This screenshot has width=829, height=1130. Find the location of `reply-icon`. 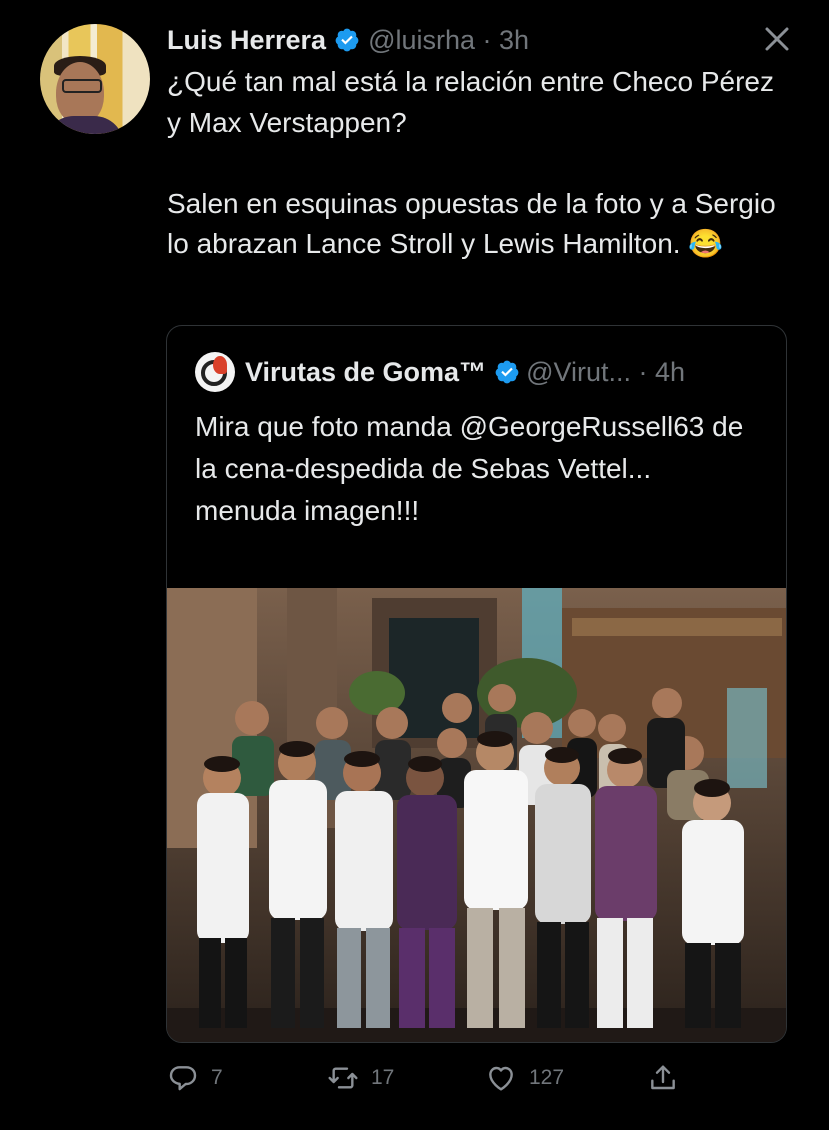

reply-icon is located at coordinates (183, 1078).